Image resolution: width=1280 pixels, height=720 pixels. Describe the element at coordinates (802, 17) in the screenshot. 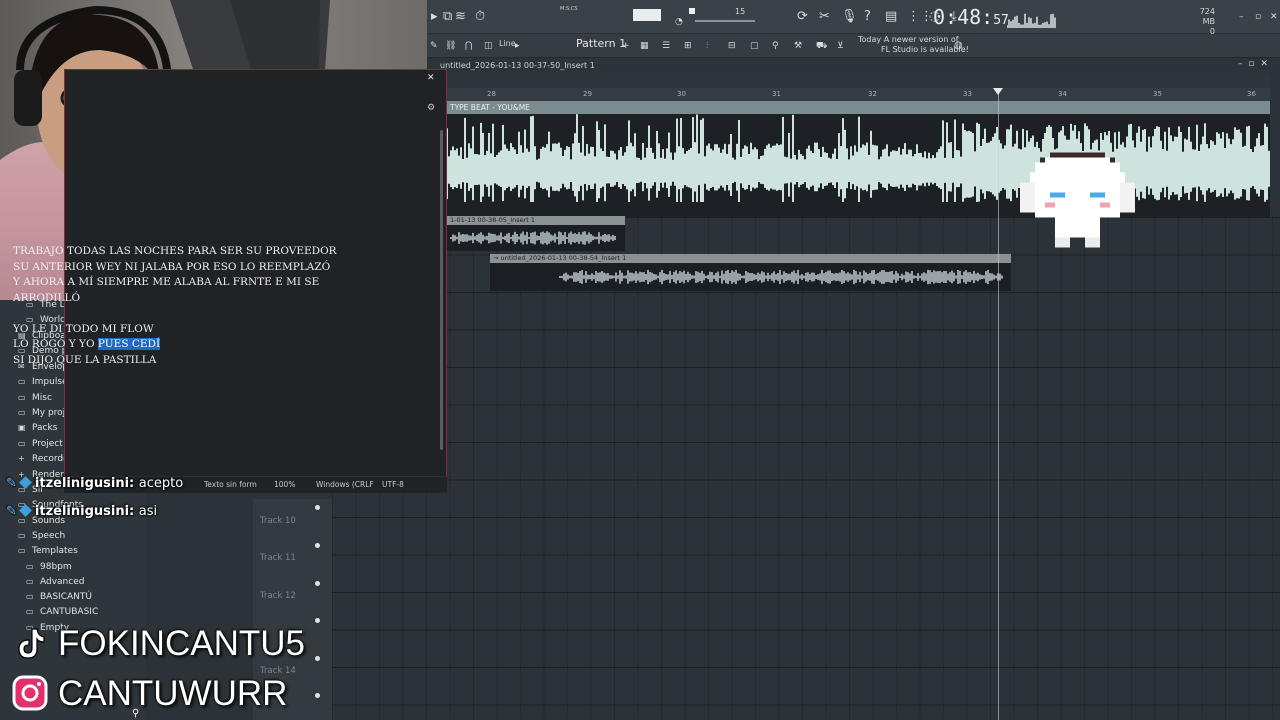

I see `restart-icon: ⟳` at that location.